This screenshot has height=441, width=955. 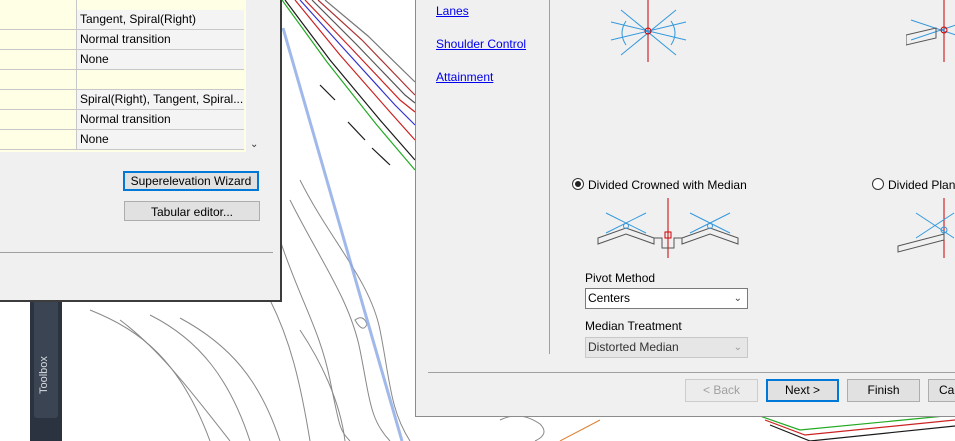 I want to click on back-button: < Back, so click(x=721, y=390).